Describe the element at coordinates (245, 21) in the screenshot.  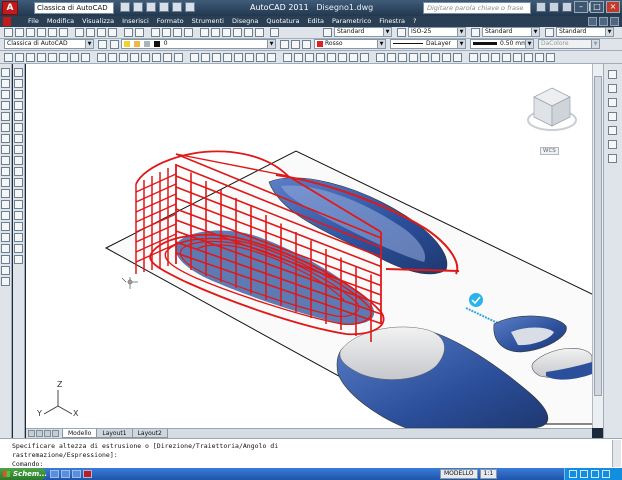
I see `menu-item-disegna: Disegna` at that location.